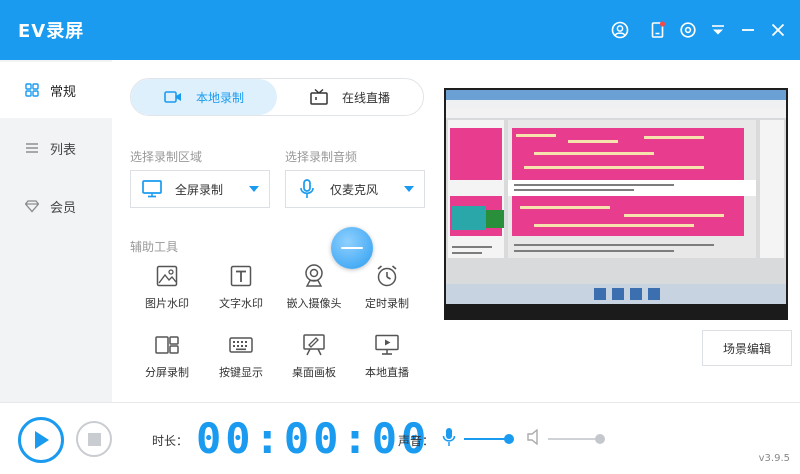 The image size is (800, 474). Describe the element at coordinates (167, 359) in the screenshot. I see `tool-split-screen: 分屏录制` at that location.